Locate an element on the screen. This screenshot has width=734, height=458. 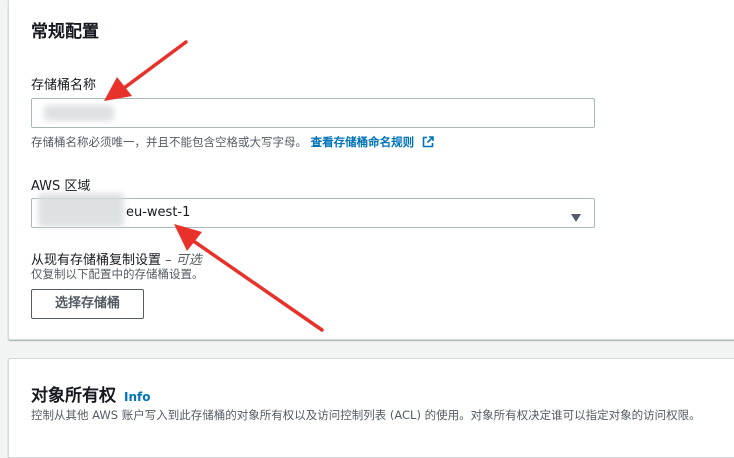
general-config-title: 常规配置 is located at coordinates (65, 32).